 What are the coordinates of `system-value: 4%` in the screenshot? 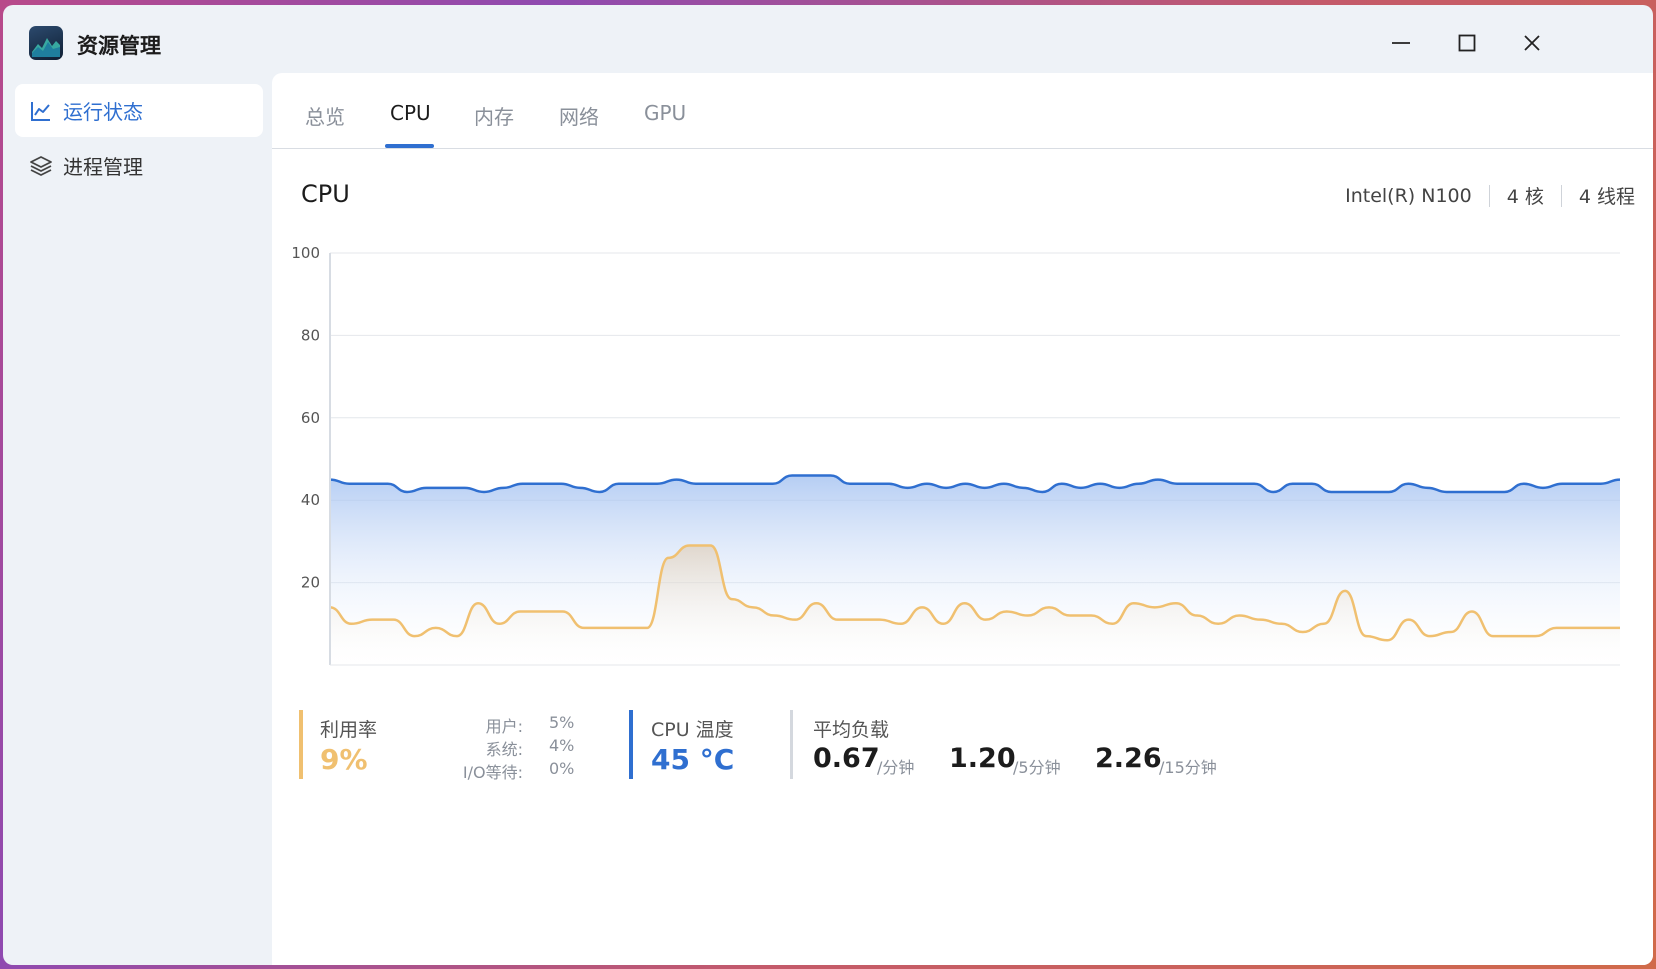 It's located at (562, 745).